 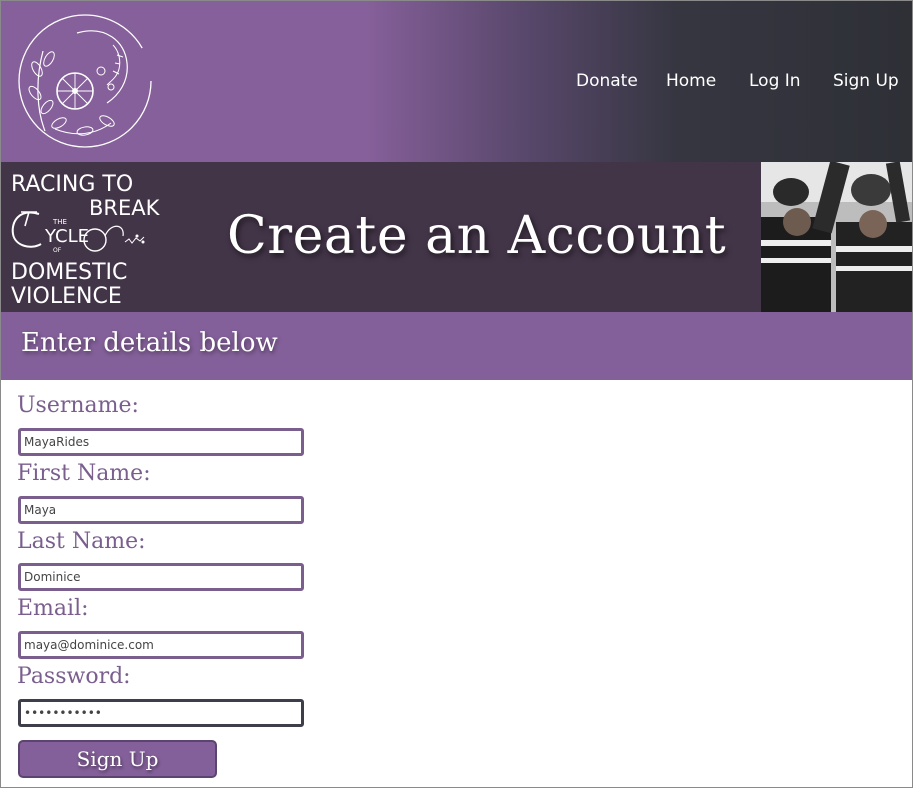 I want to click on lastname-input, so click(x=161, y=577).